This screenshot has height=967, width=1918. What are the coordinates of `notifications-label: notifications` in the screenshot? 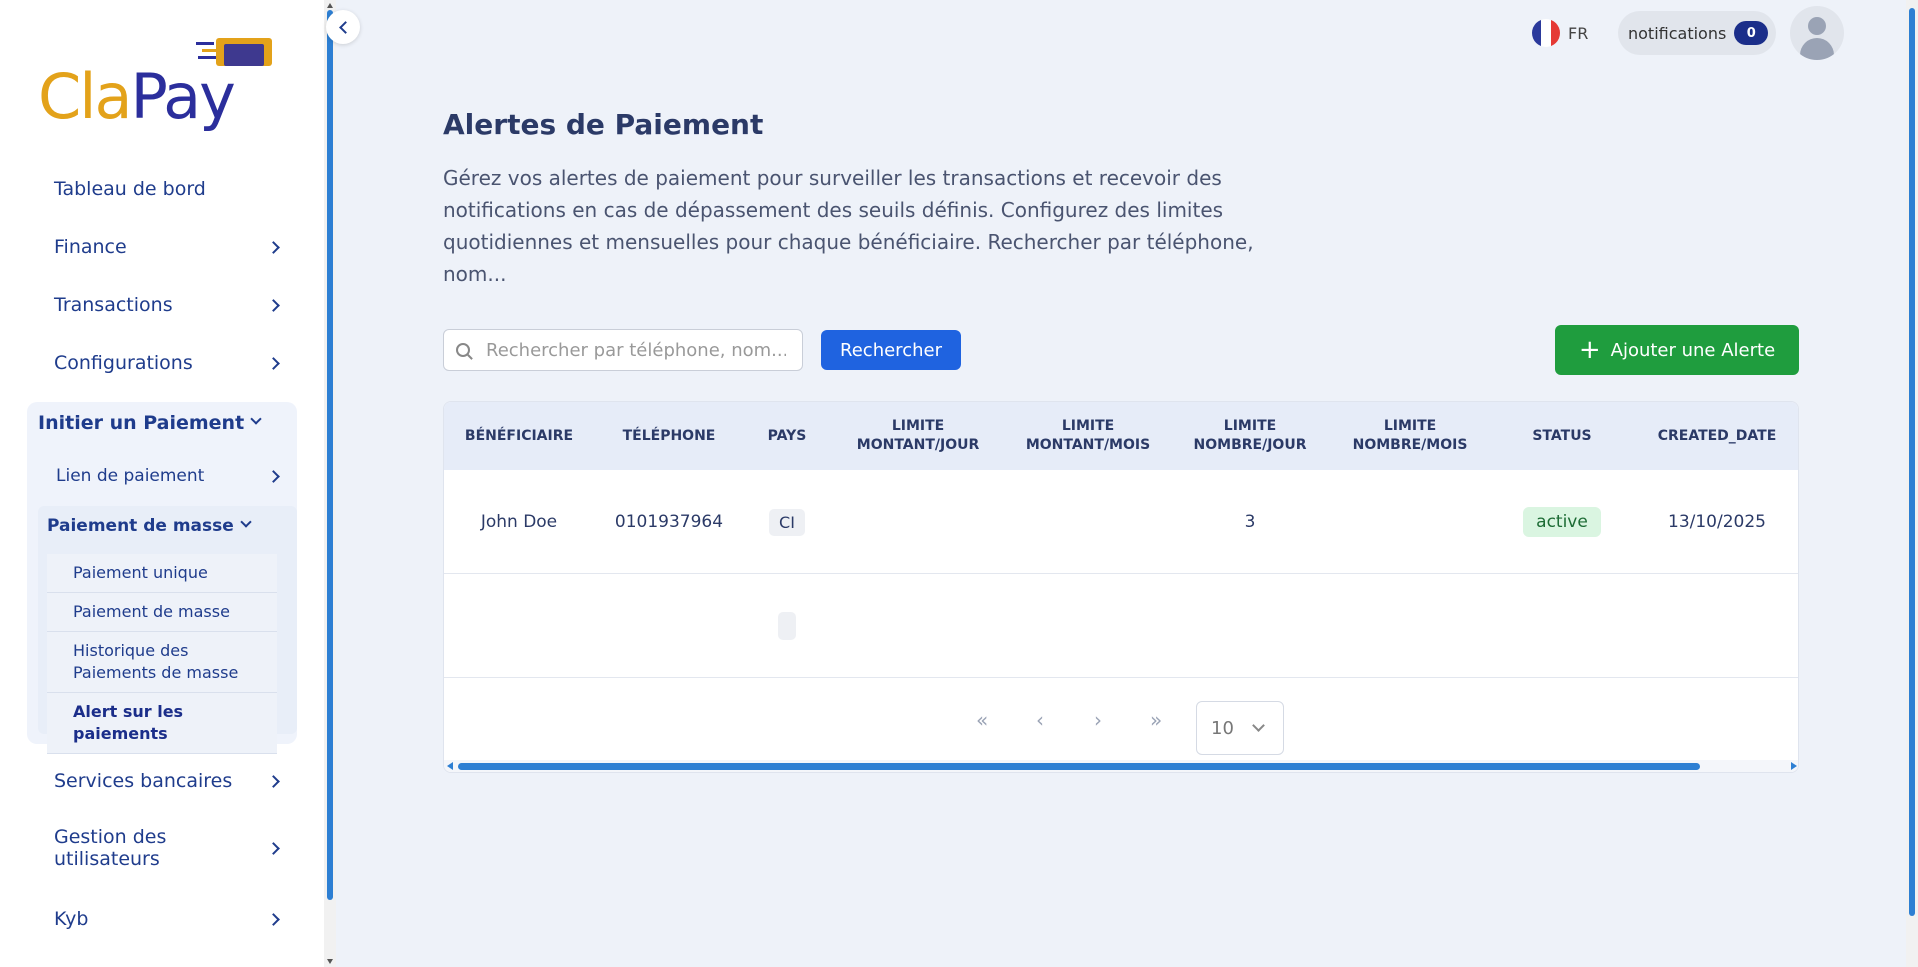 It's located at (1677, 33).